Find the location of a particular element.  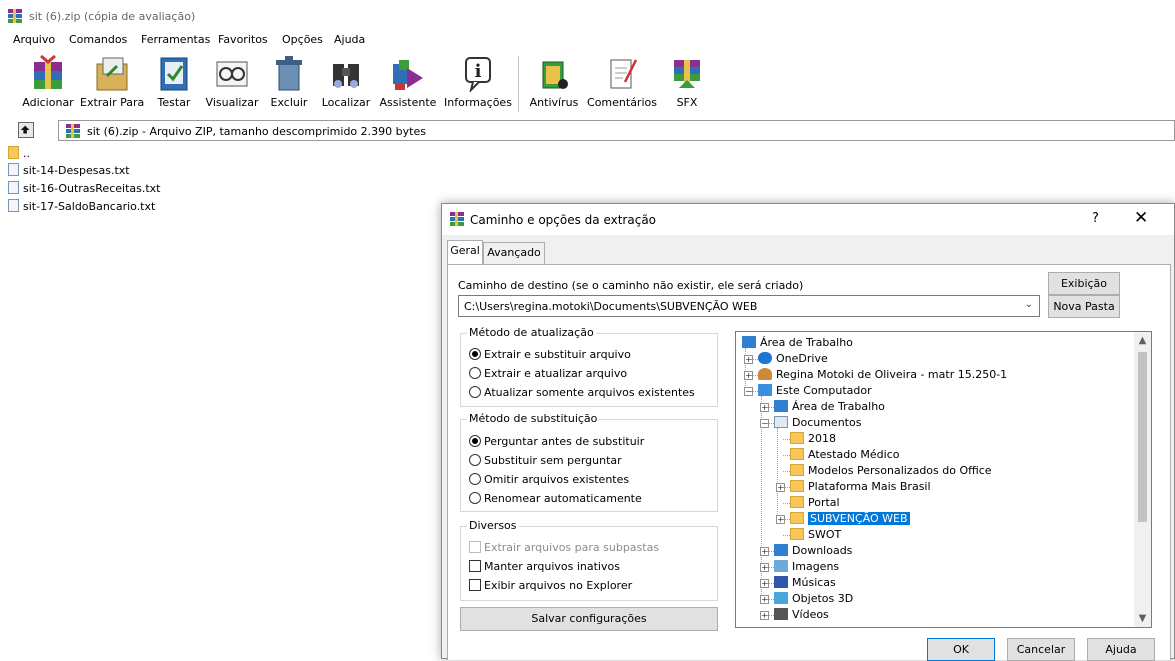

window-title: sit (6).zip (cópia de avaliação) is located at coordinates (112, 16).